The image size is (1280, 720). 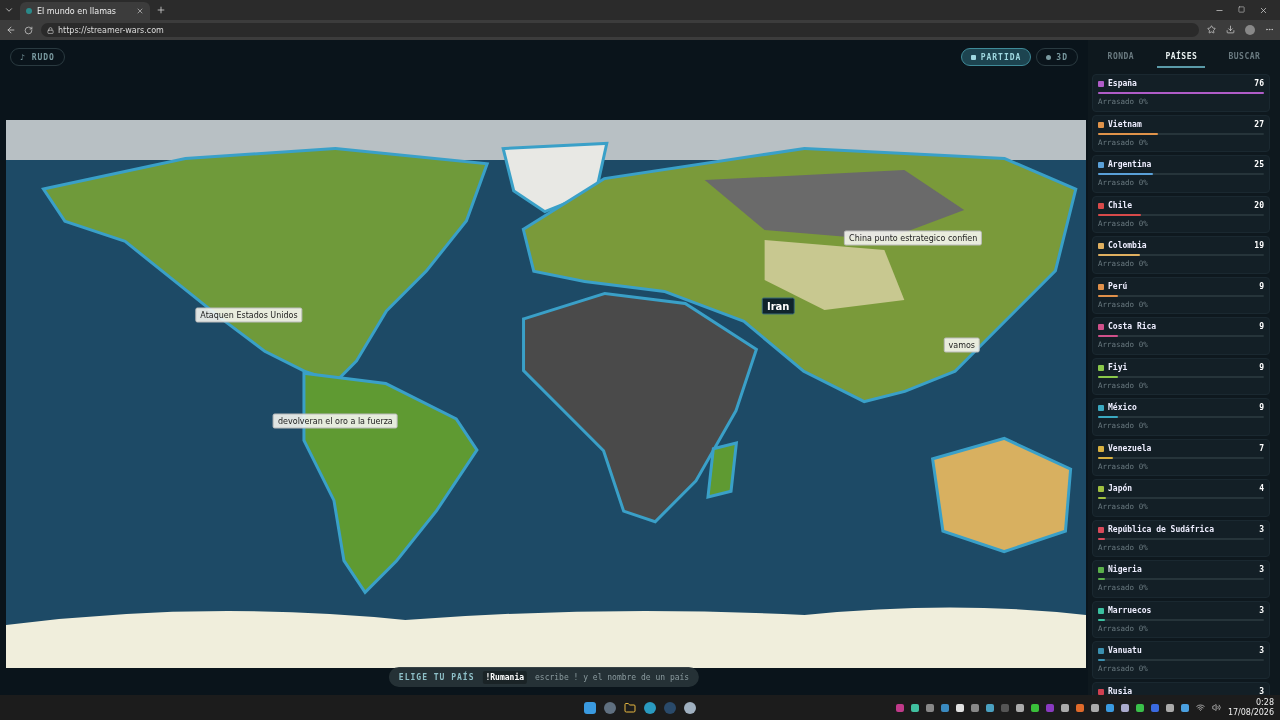 I want to click on country-name: Argentina, so click(x=1130, y=165).